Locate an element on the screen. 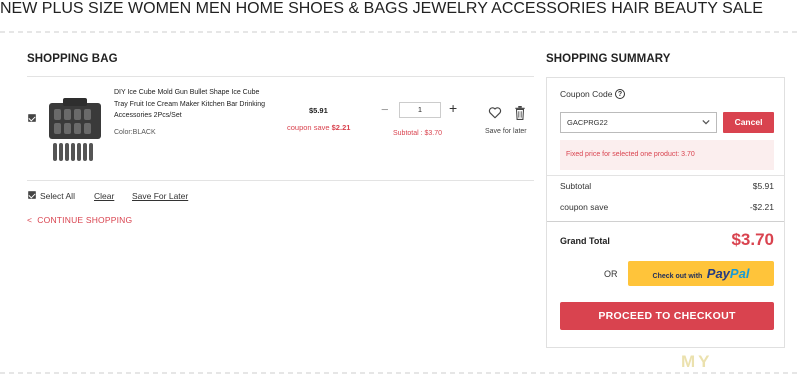 This screenshot has width=800, height=376. or-separator: OR is located at coordinates (611, 274).